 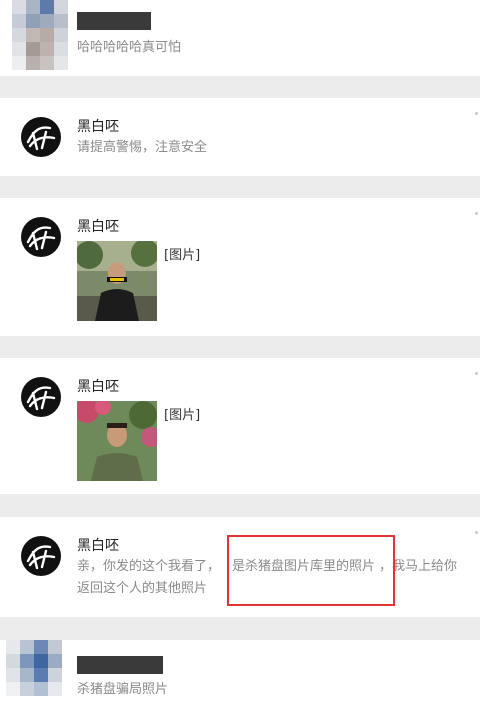 What do you see at coordinates (311, 570) in the screenshot?
I see `highlight-box` at bounding box center [311, 570].